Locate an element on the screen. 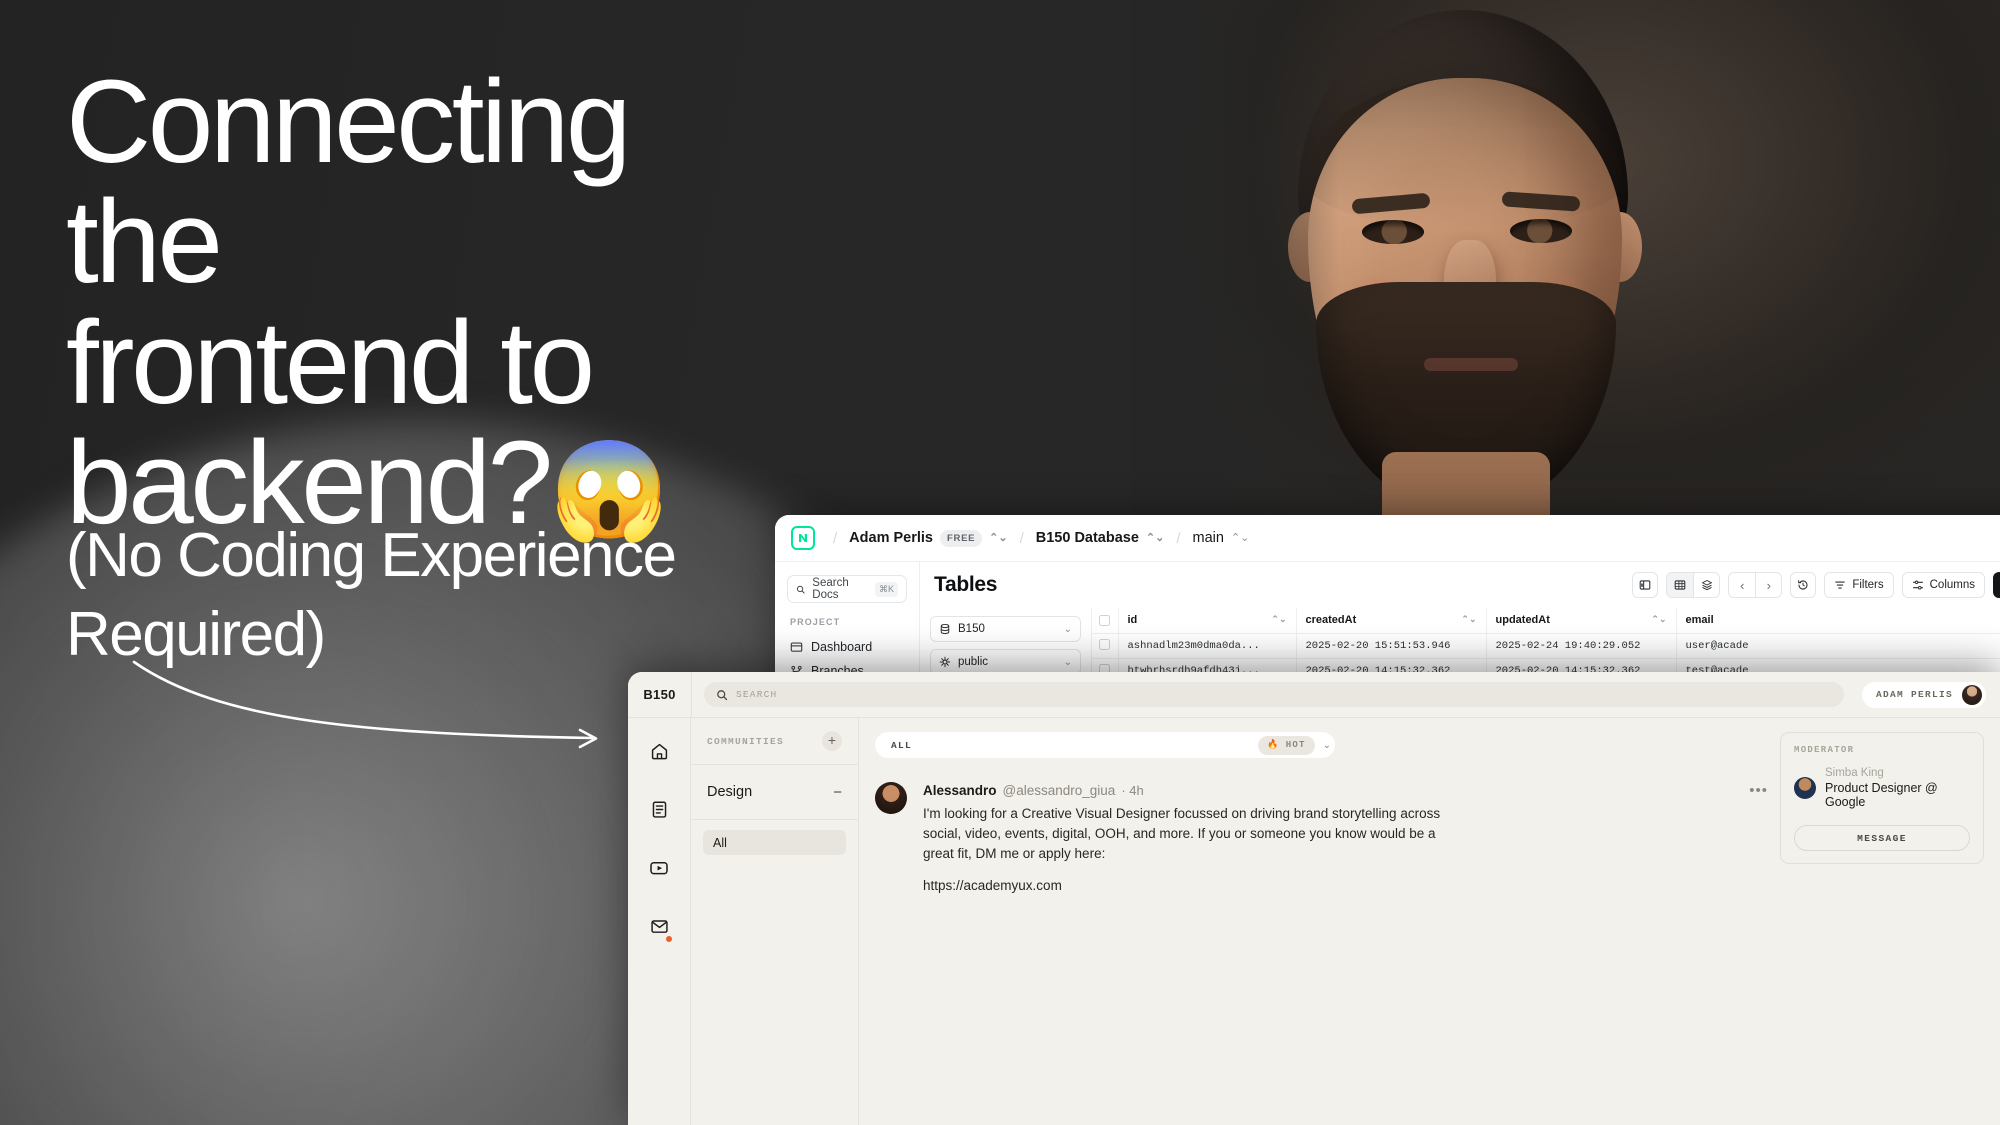  feed-filter-label: ALL is located at coordinates (902, 745).